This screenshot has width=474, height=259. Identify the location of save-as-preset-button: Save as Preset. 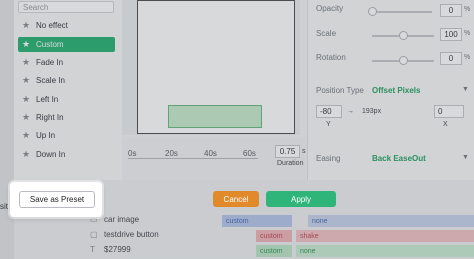
(57, 199).